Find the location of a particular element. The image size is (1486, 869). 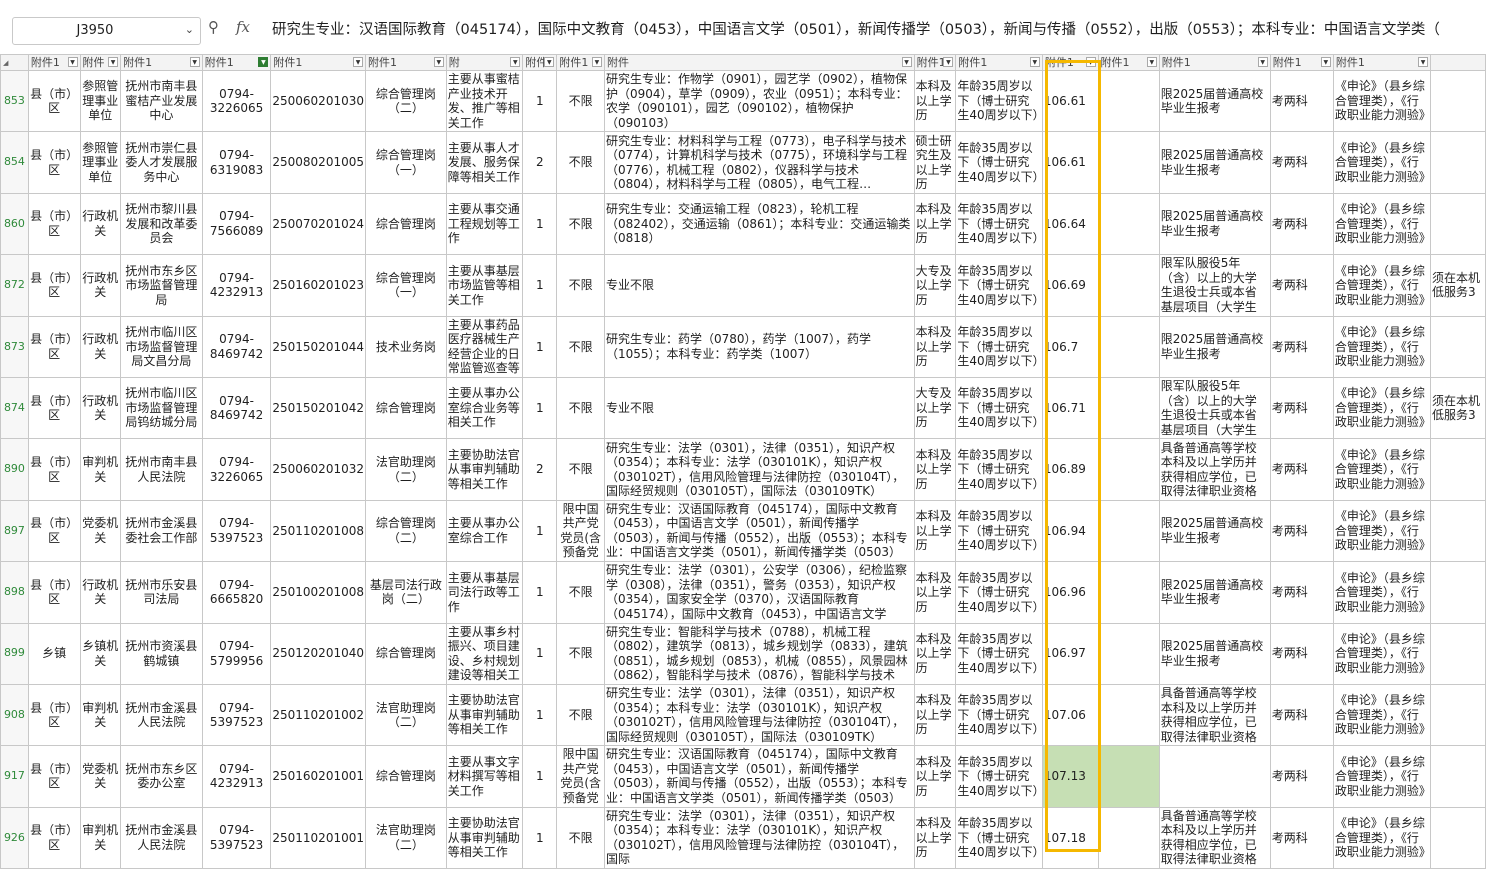

table-cell: 具备普通高等学校本科及以上学历并获得相应学位，已取得法律职业资格 is located at coordinates (1214, 837).